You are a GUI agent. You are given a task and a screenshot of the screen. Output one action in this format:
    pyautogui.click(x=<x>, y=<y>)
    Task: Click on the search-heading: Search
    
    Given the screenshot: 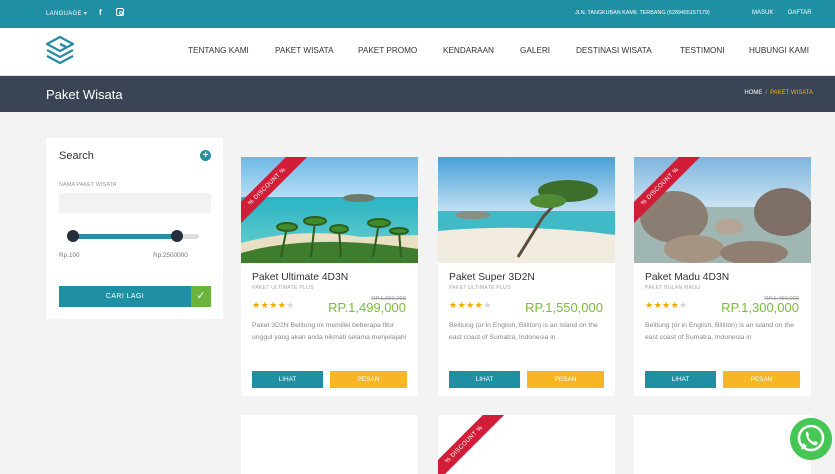 What is the action you would take?
    pyautogui.click(x=76, y=156)
    